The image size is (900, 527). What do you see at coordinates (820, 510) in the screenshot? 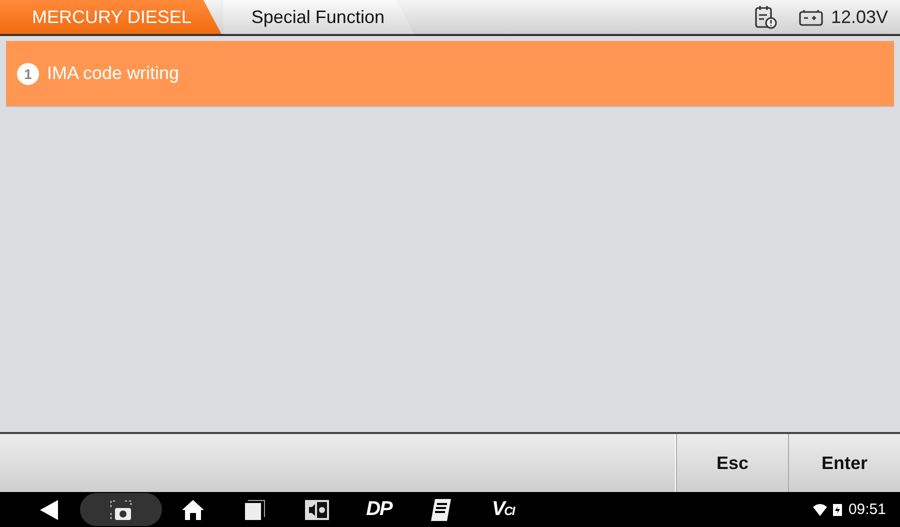
I see `wifi-icon` at bounding box center [820, 510].